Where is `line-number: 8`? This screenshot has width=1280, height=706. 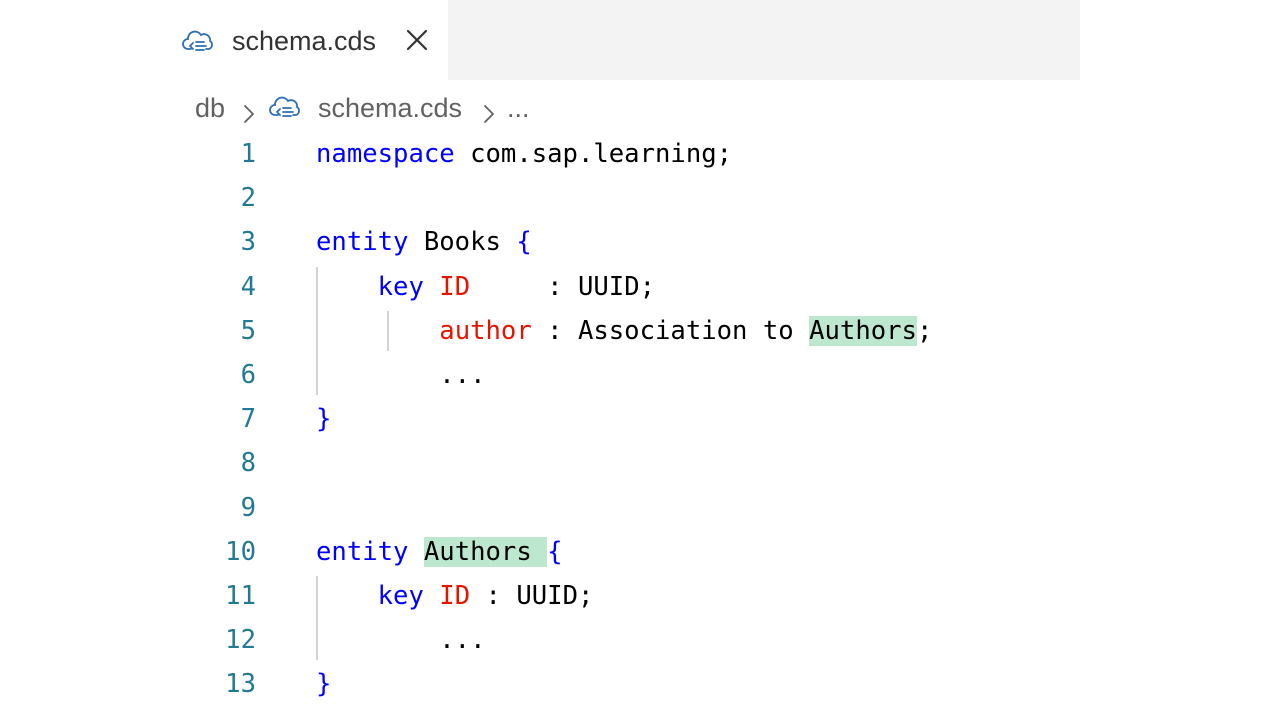 line-number: 8 is located at coordinates (248, 463).